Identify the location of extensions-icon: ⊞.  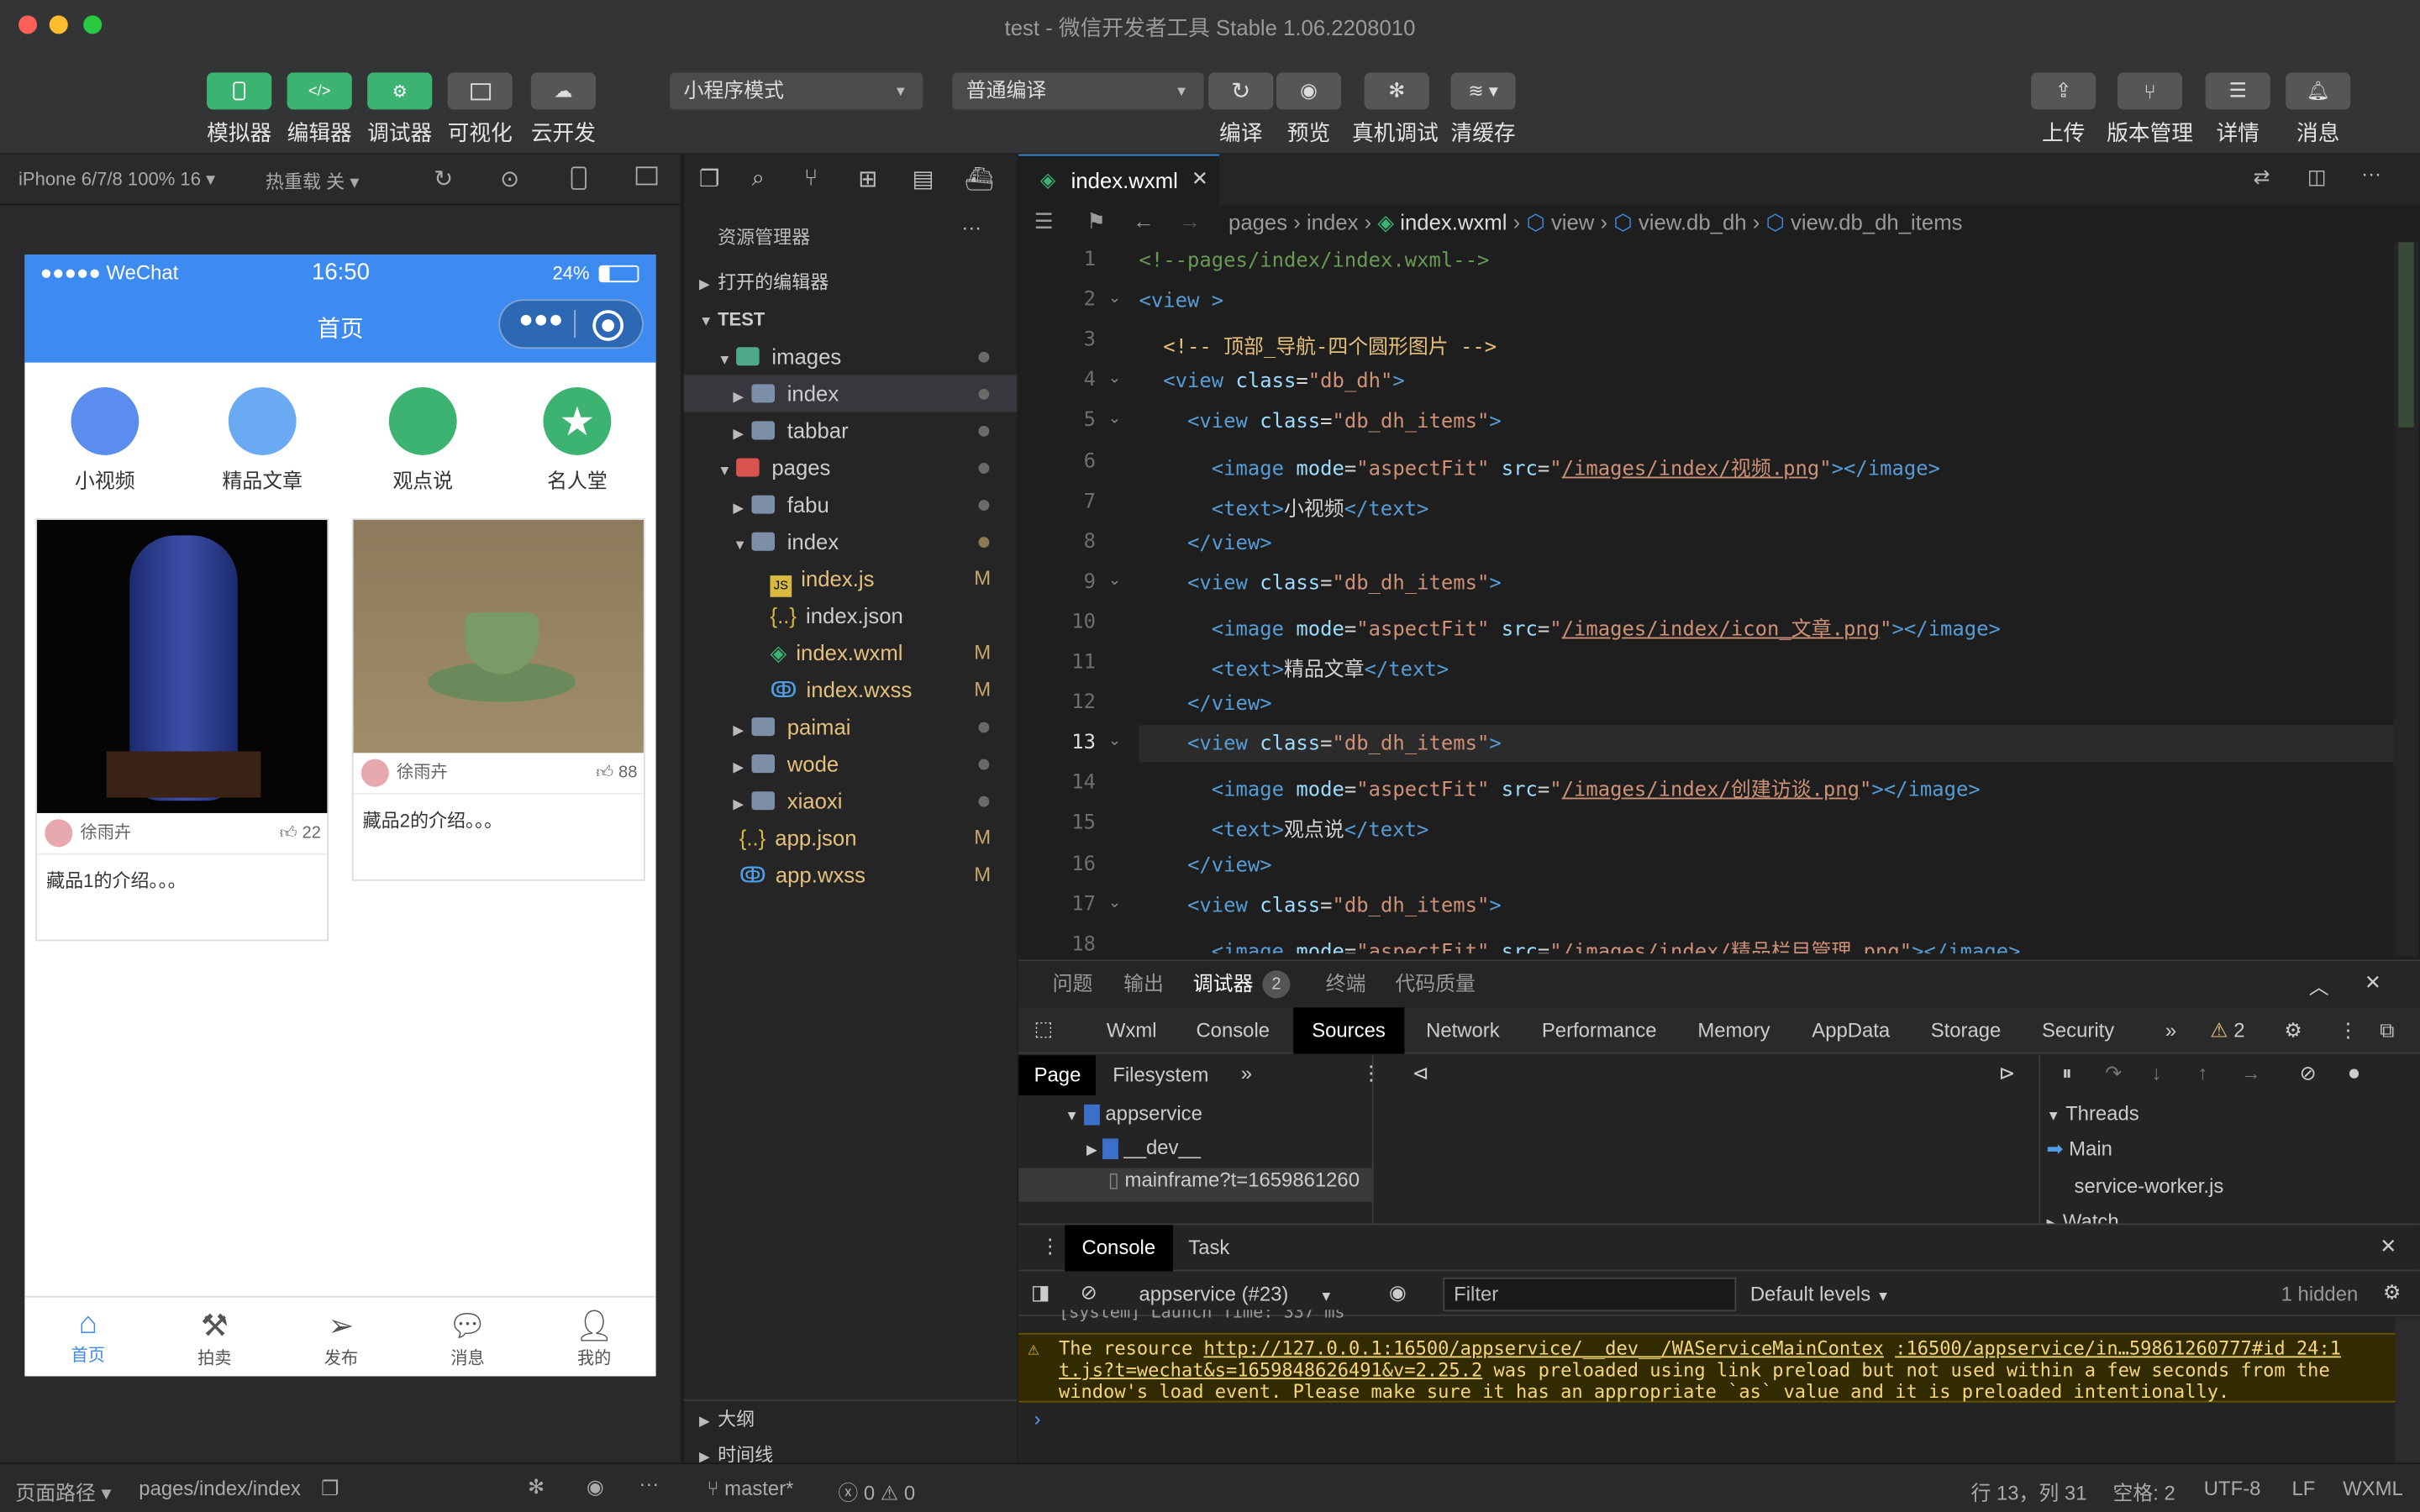
(868, 178).